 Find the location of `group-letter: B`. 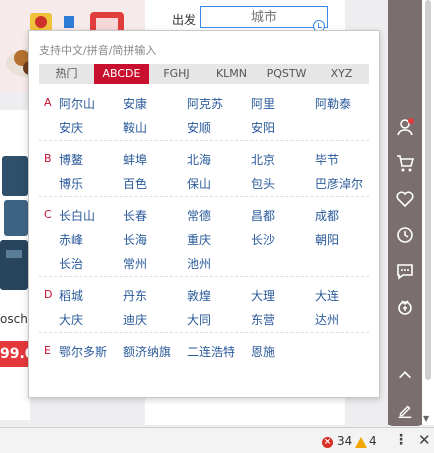

group-letter: B is located at coordinates (48, 158).